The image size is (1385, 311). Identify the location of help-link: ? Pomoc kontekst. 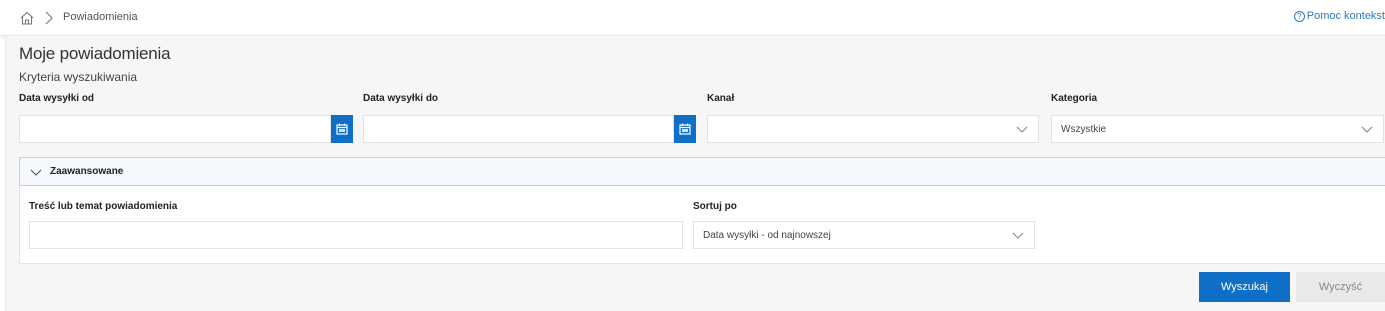
(1339, 16).